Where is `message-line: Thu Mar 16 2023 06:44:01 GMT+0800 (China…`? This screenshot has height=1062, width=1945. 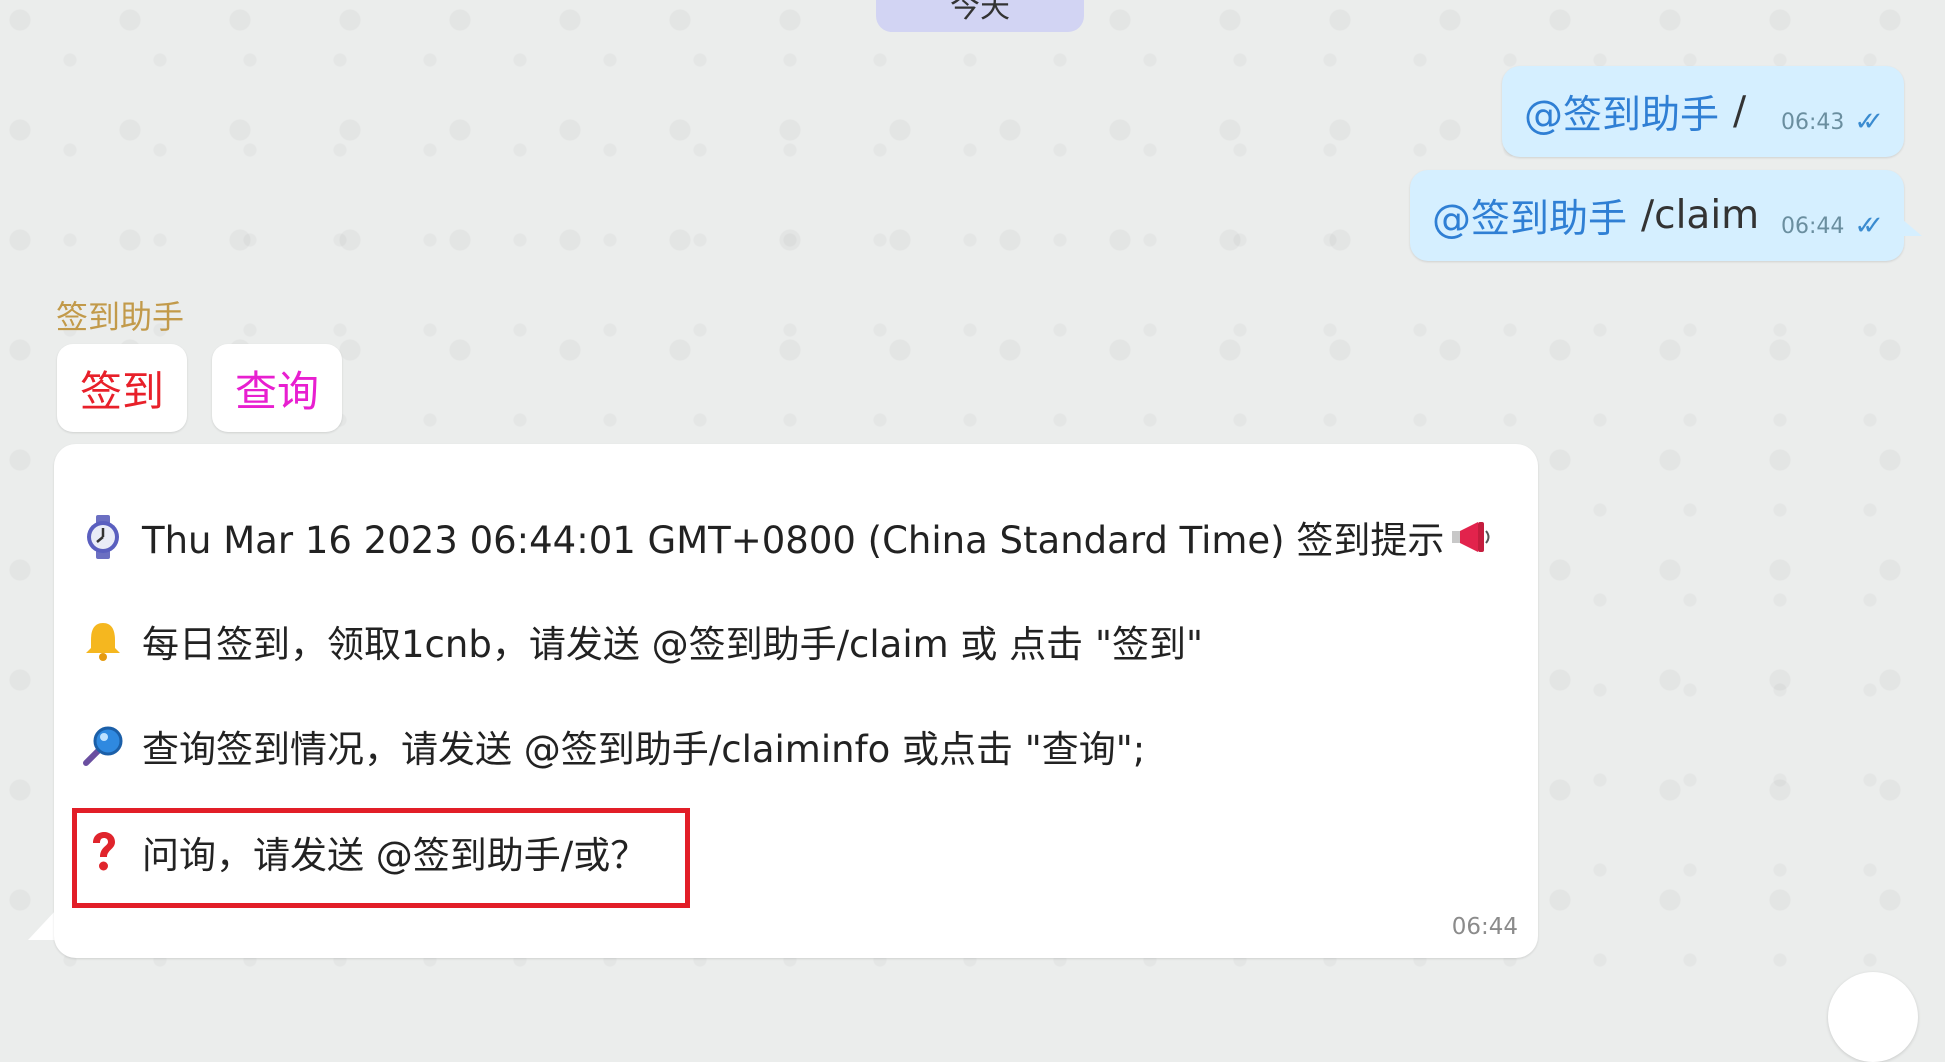 message-line: Thu Mar 16 2023 06:44:01 GMT+0800 (China… is located at coordinates (787, 537).